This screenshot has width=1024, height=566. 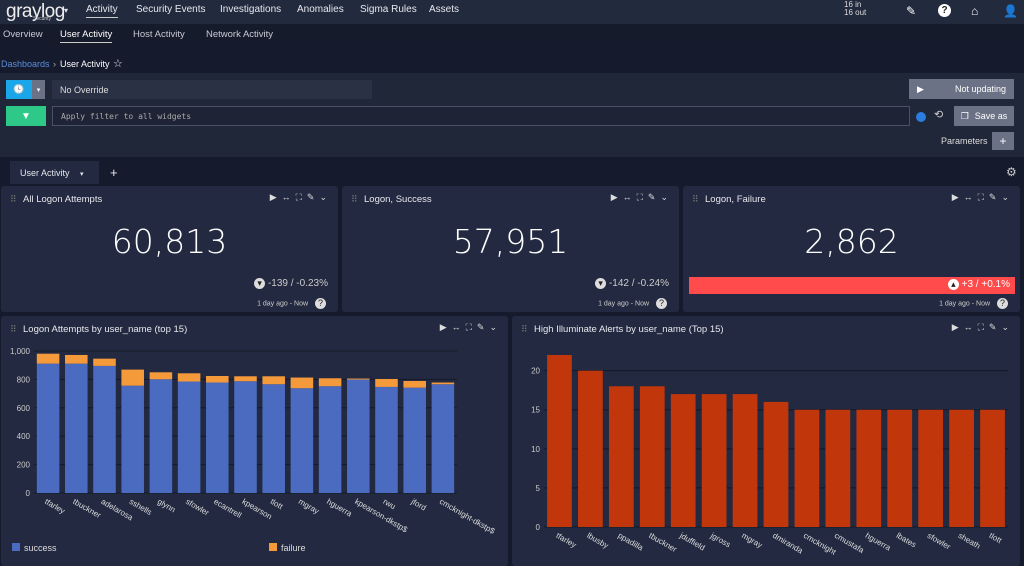 I want to click on x-tick-label: kpearson-dkstp$, so click(x=381, y=516).